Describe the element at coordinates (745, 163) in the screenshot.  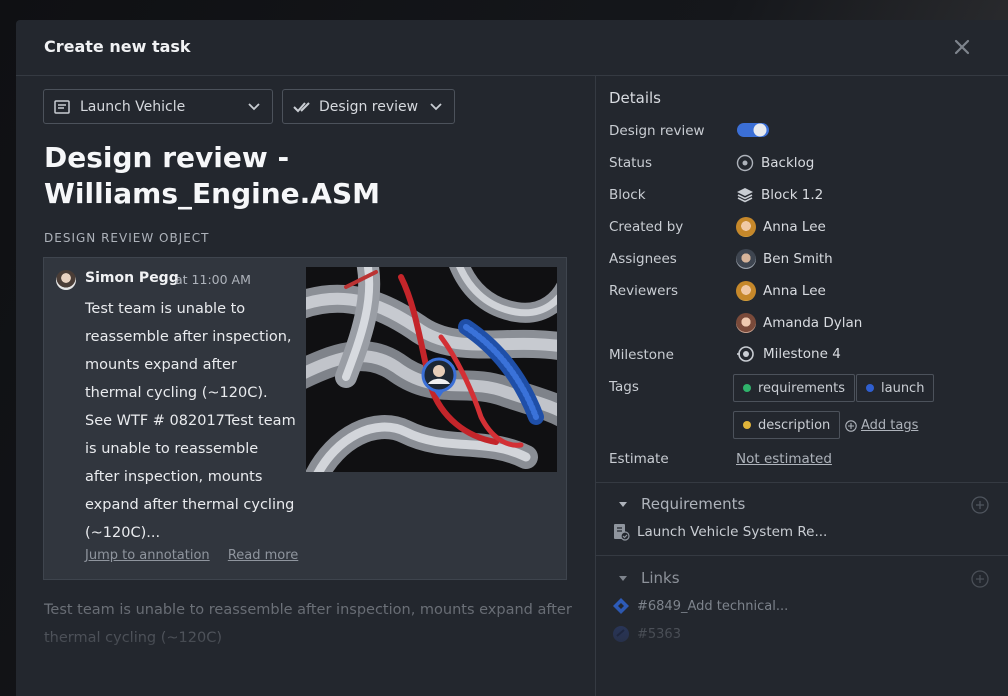
I see `status-circle-icon` at that location.